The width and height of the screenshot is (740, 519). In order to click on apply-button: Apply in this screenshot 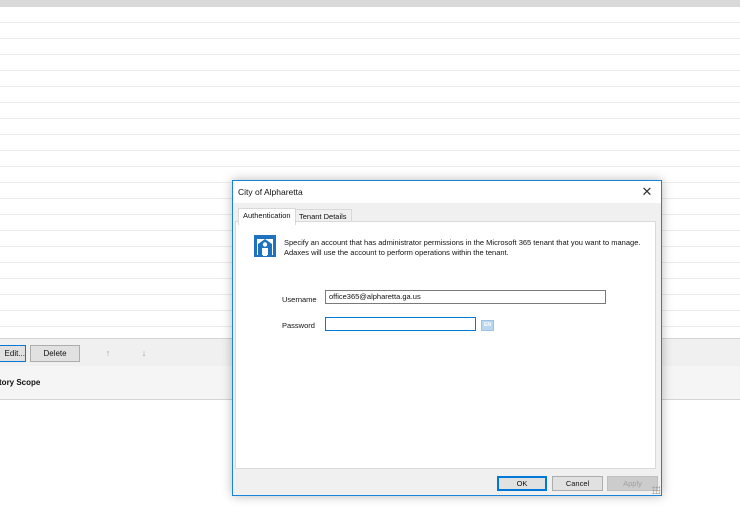, I will do `click(632, 483)`.